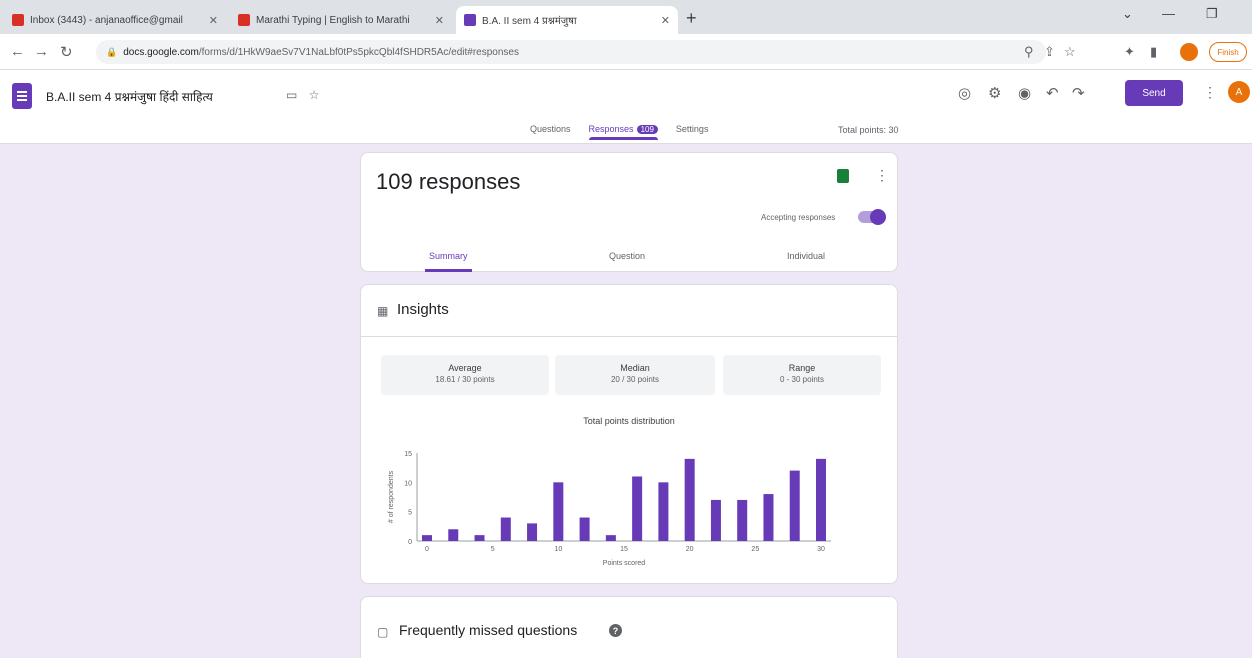  I want to click on x-tick-label: 20, so click(690, 549).